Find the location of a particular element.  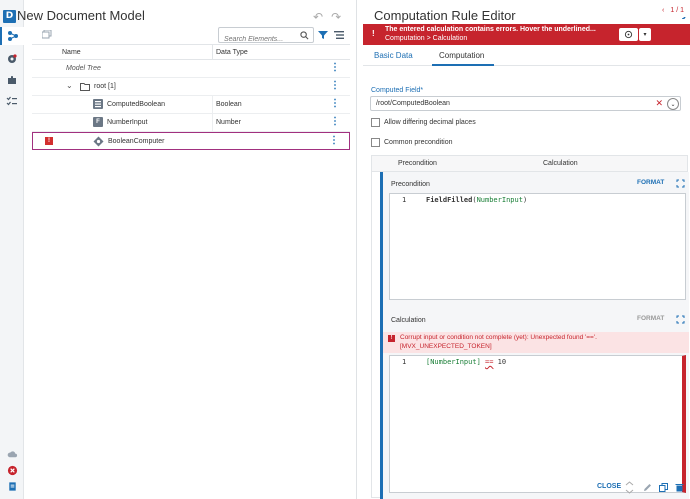

error-counter: 1 / 1 is located at coordinates (677, 10).